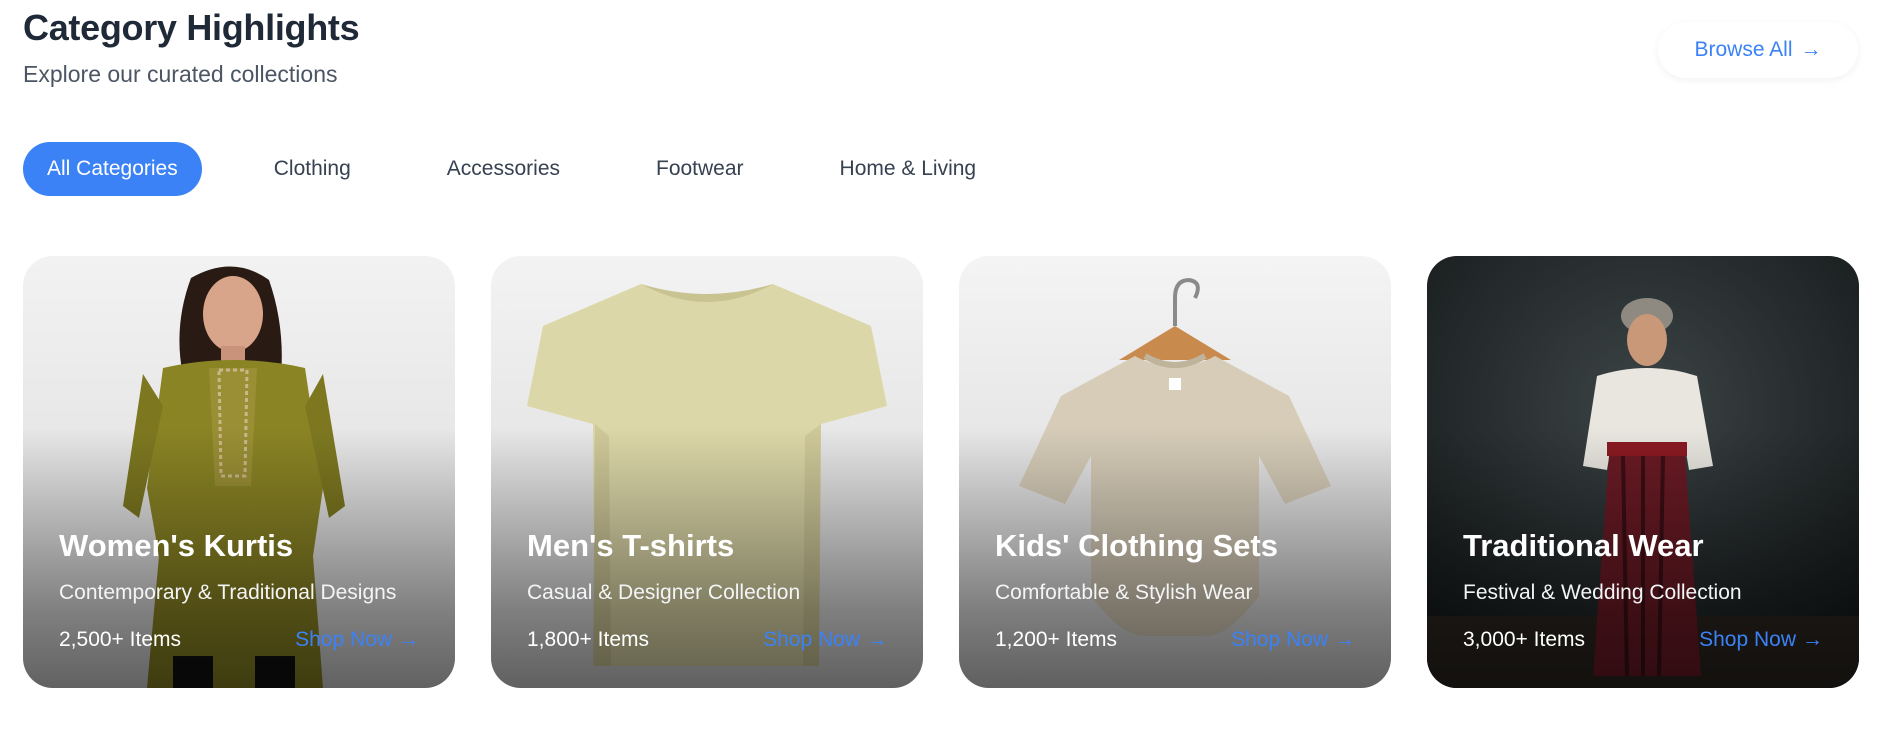  What do you see at coordinates (1583, 545) in the screenshot?
I see `card-title: Traditional Wear` at bounding box center [1583, 545].